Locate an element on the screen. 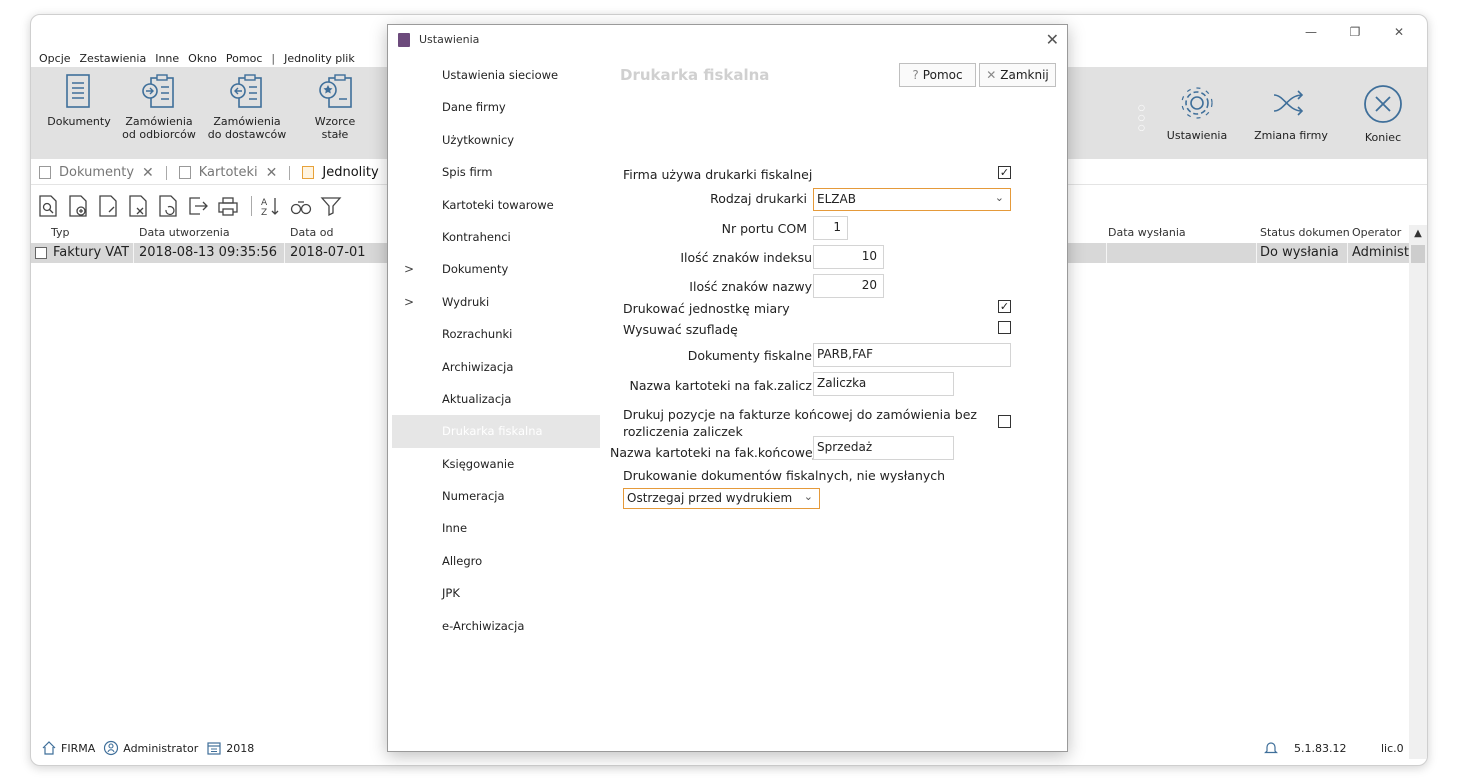 This screenshot has width=1460, height=778. document-icon is located at coordinates (78, 91).